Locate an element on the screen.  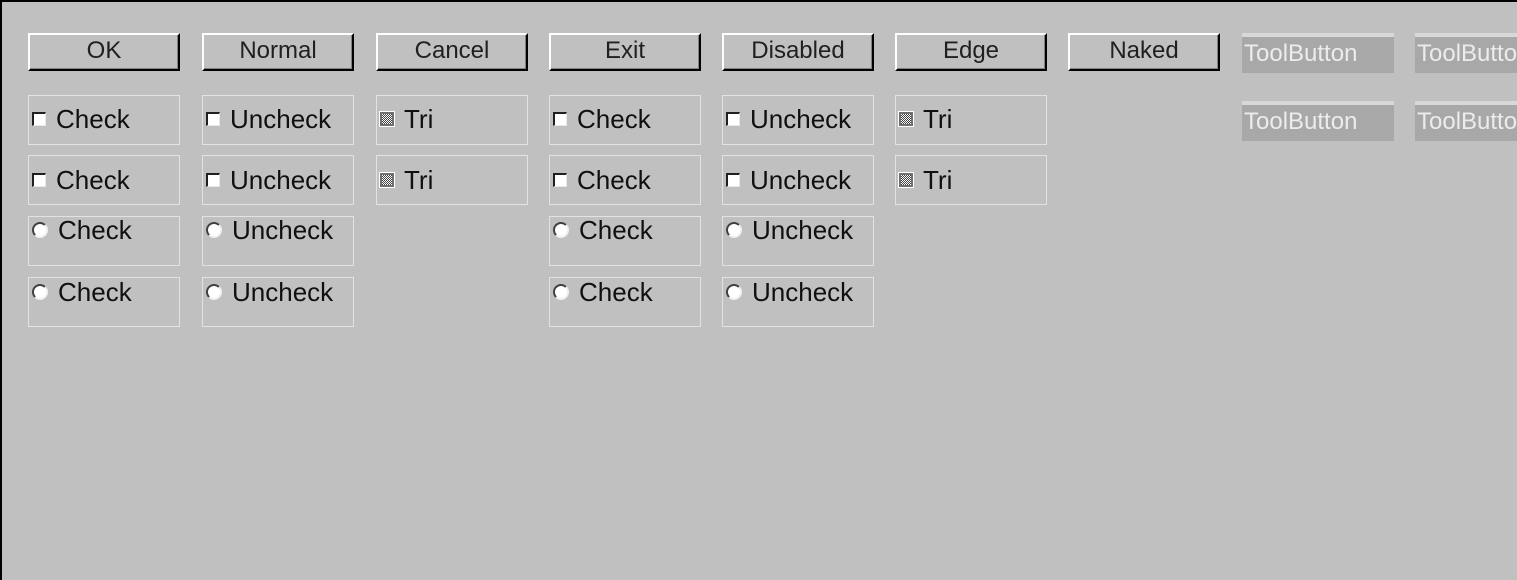
ok-button: OK is located at coordinates (104, 52).